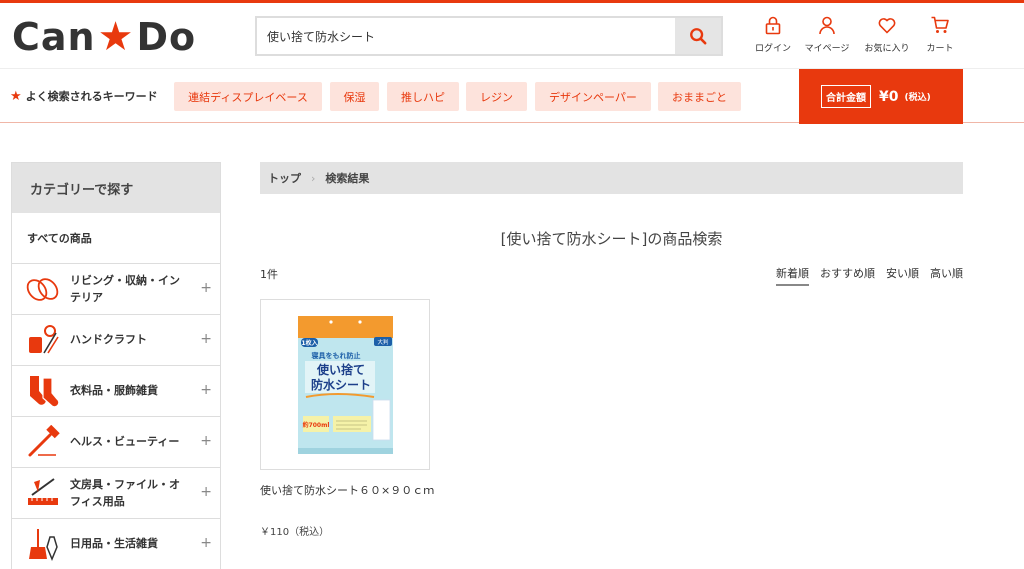  Describe the element at coordinates (43, 544) in the screenshot. I see `broom-icon` at that location.